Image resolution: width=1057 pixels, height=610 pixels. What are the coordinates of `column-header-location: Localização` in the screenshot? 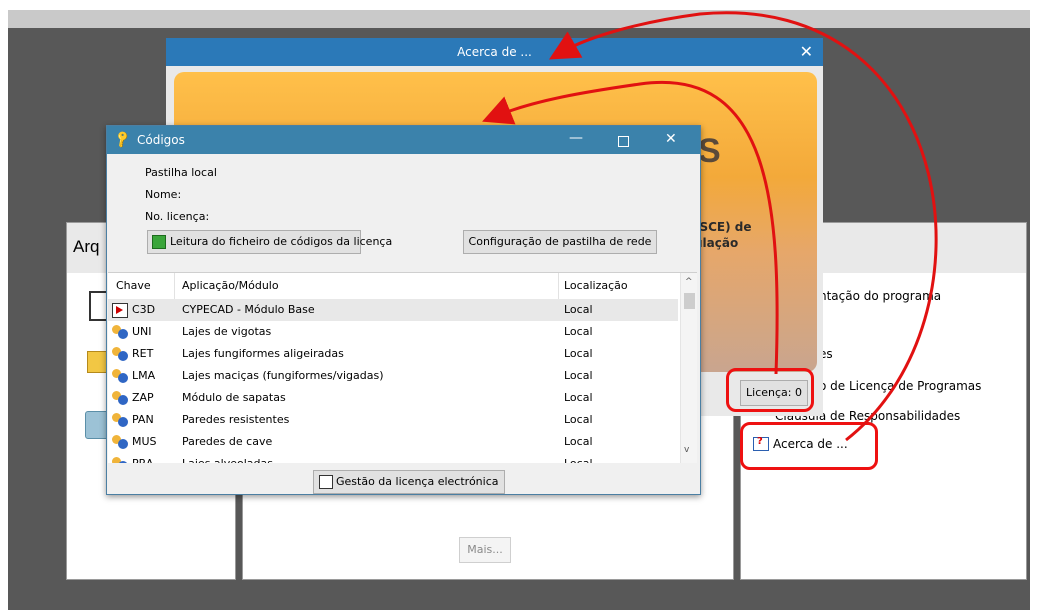 It's located at (596, 286).